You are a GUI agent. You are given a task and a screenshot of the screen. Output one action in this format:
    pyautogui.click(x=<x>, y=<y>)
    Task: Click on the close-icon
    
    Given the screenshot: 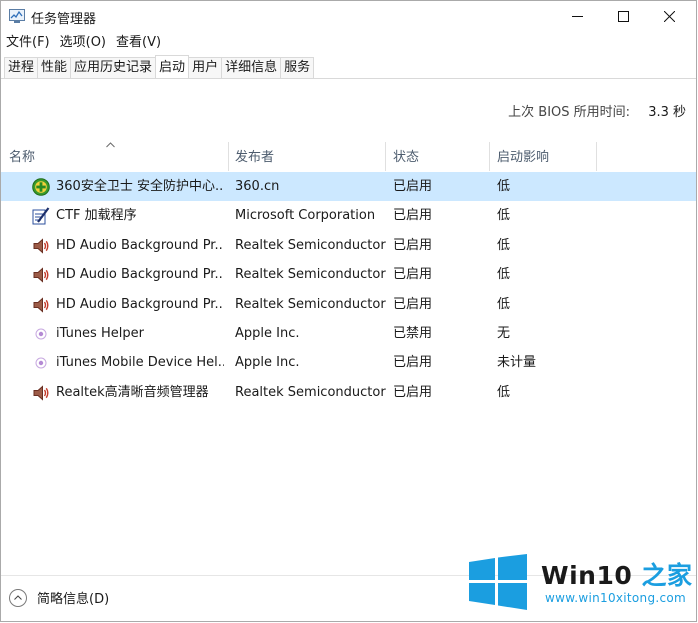 What is the action you would take?
    pyautogui.click(x=669, y=16)
    